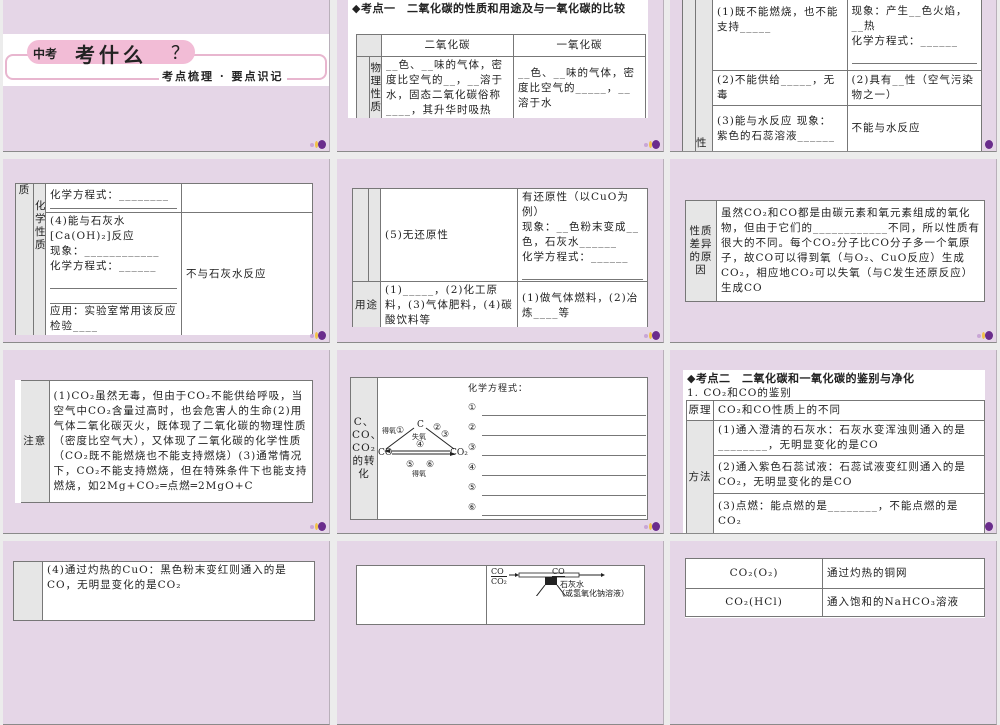 The height and width of the screenshot is (725, 1000). Describe the element at coordinates (700, 410) in the screenshot. I see `row-label-principle: 原理` at that location.